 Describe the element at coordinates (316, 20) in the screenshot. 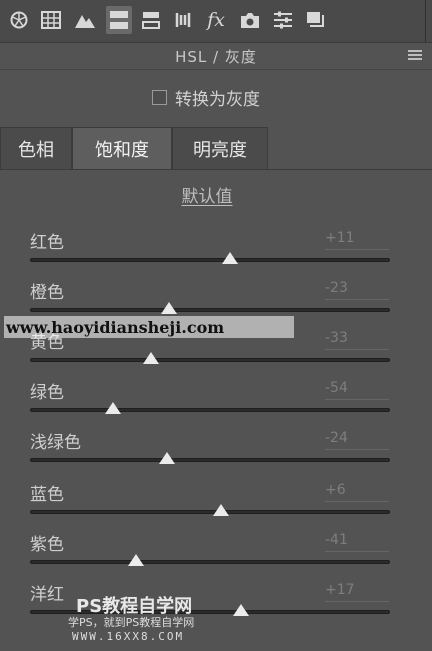

I see `presets-icon` at that location.